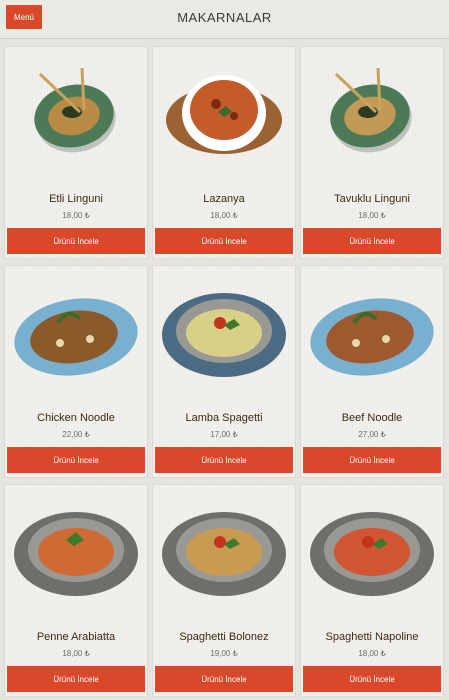 The width and height of the screenshot is (449, 700). Describe the element at coordinates (224, 199) in the screenshot. I see `product-name: Lazanya` at that location.